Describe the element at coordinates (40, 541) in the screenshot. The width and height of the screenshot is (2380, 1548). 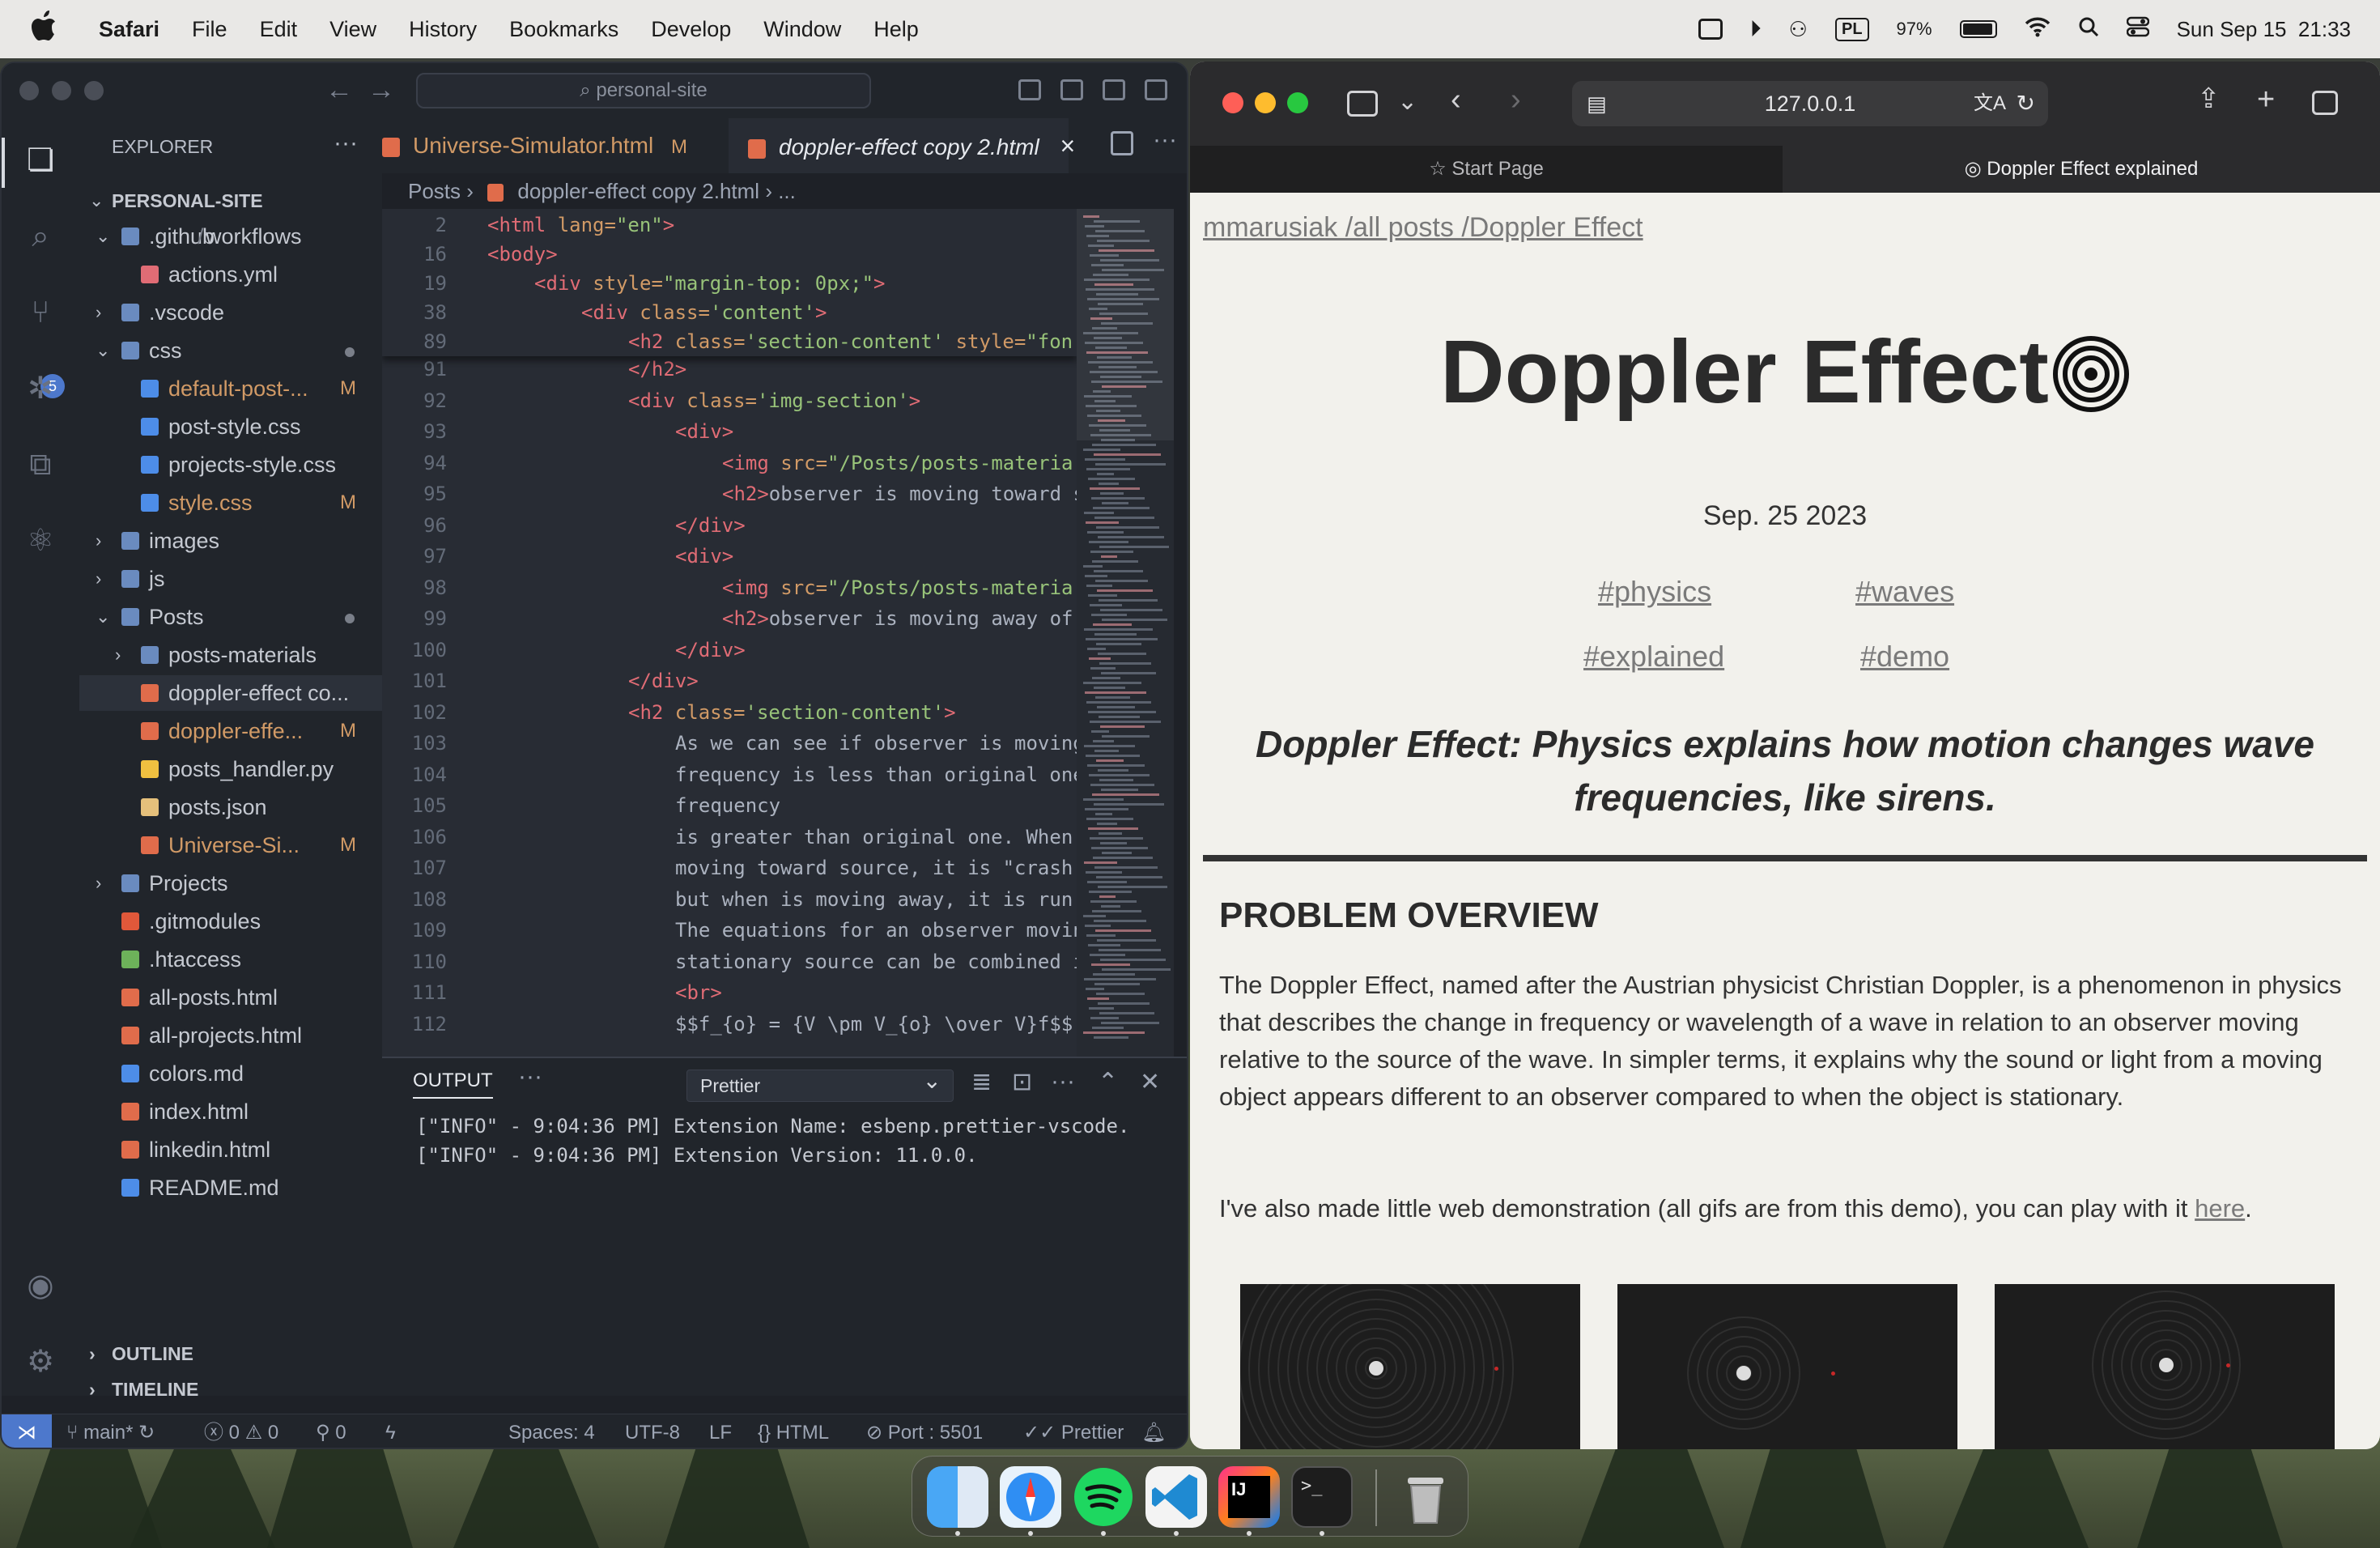
I see `react-extension-icon: ⚛` at that location.